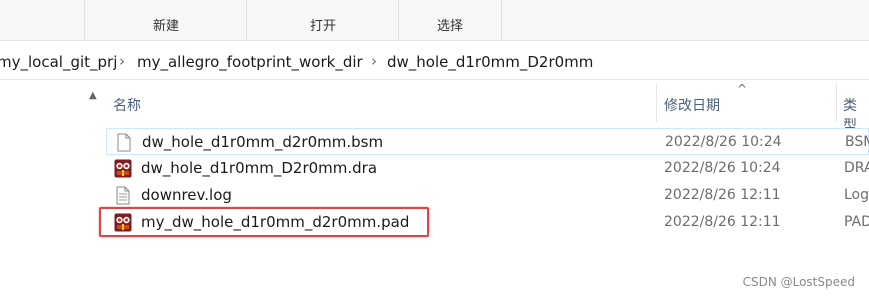  What do you see at coordinates (250, 62) in the screenshot?
I see `breadcrumb-item: my_allegro_footprint_work_dir` at bounding box center [250, 62].